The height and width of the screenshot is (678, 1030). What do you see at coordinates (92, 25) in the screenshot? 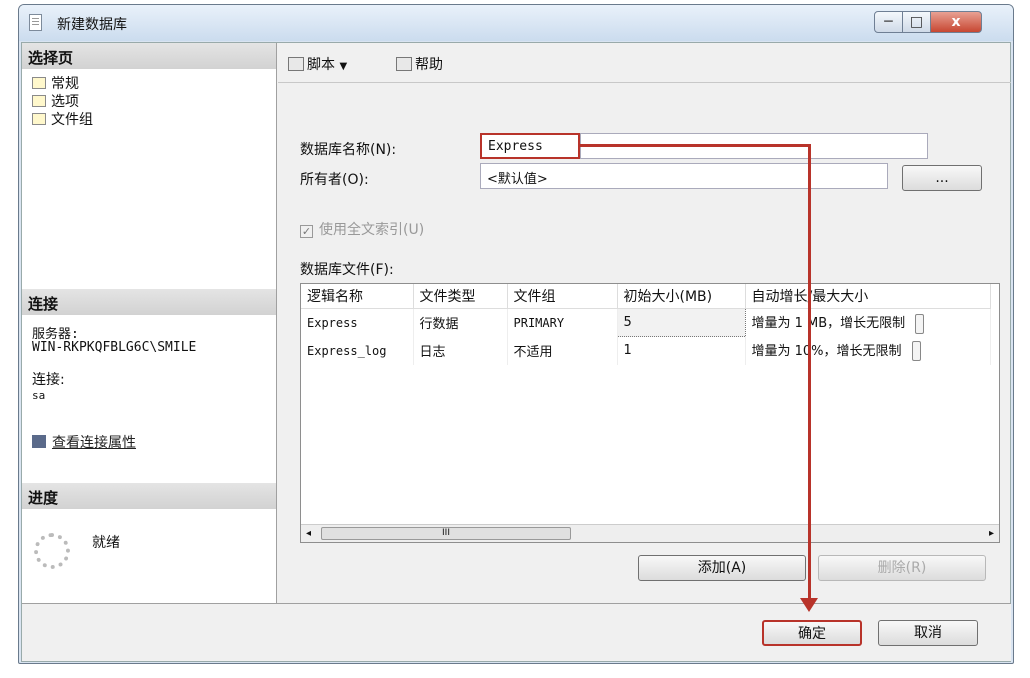
I see `window-title: 新建数据库` at bounding box center [92, 25].